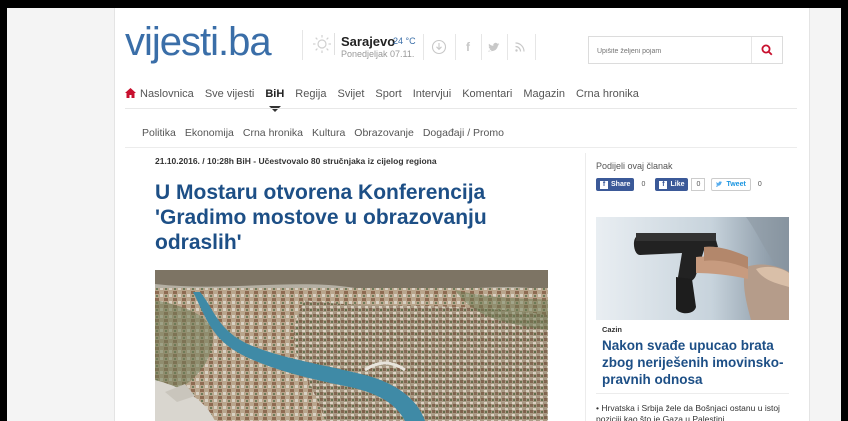 The image size is (848, 421). Describe the element at coordinates (323, 44) in the screenshot. I see `sun-icon` at that location.